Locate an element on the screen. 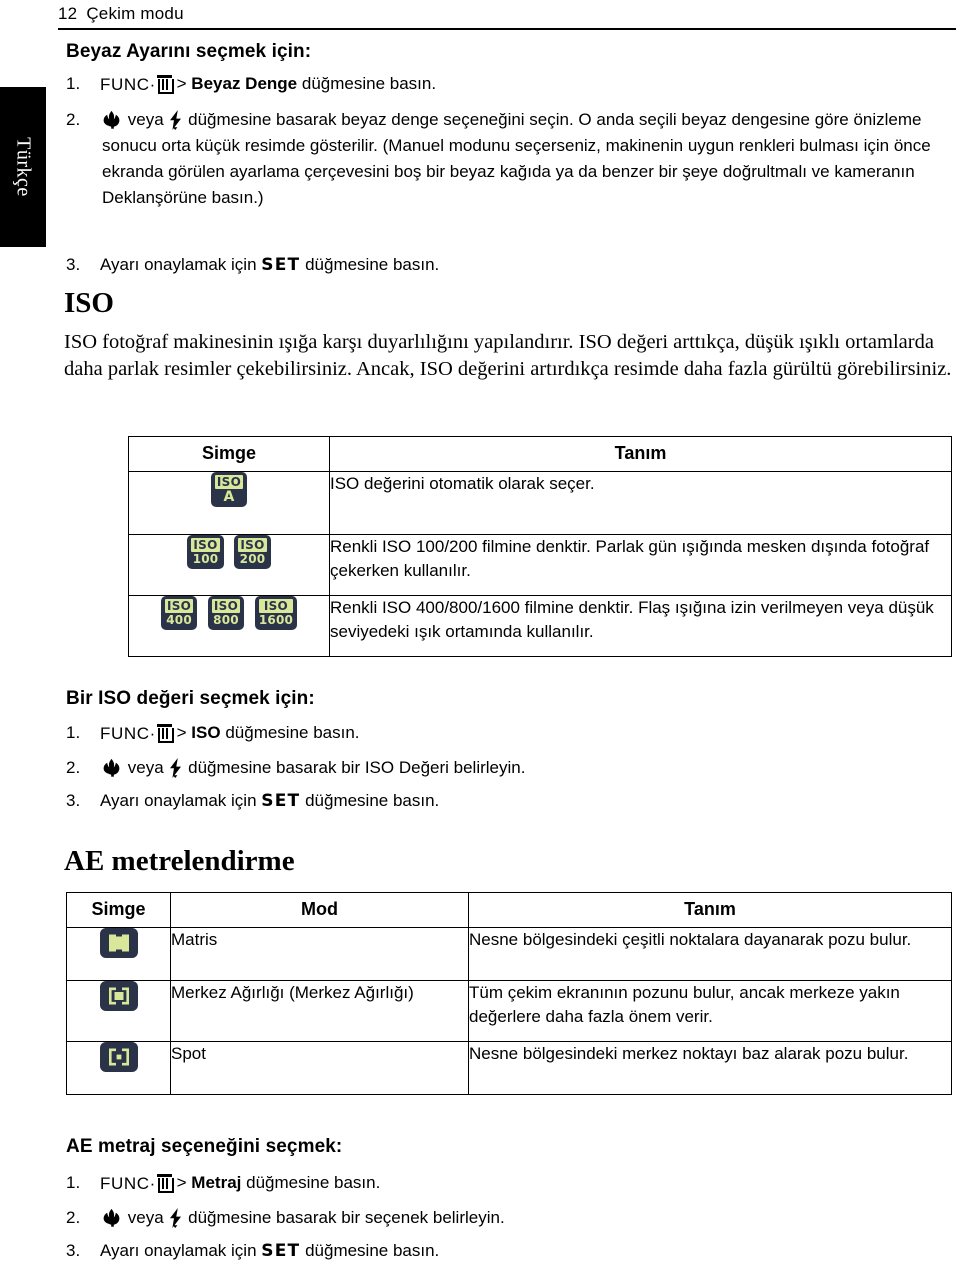 Image resolution: width=960 pixels, height=1272 pixels. iso-table-header-row: Simge Tanım is located at coordinates (540, 454).